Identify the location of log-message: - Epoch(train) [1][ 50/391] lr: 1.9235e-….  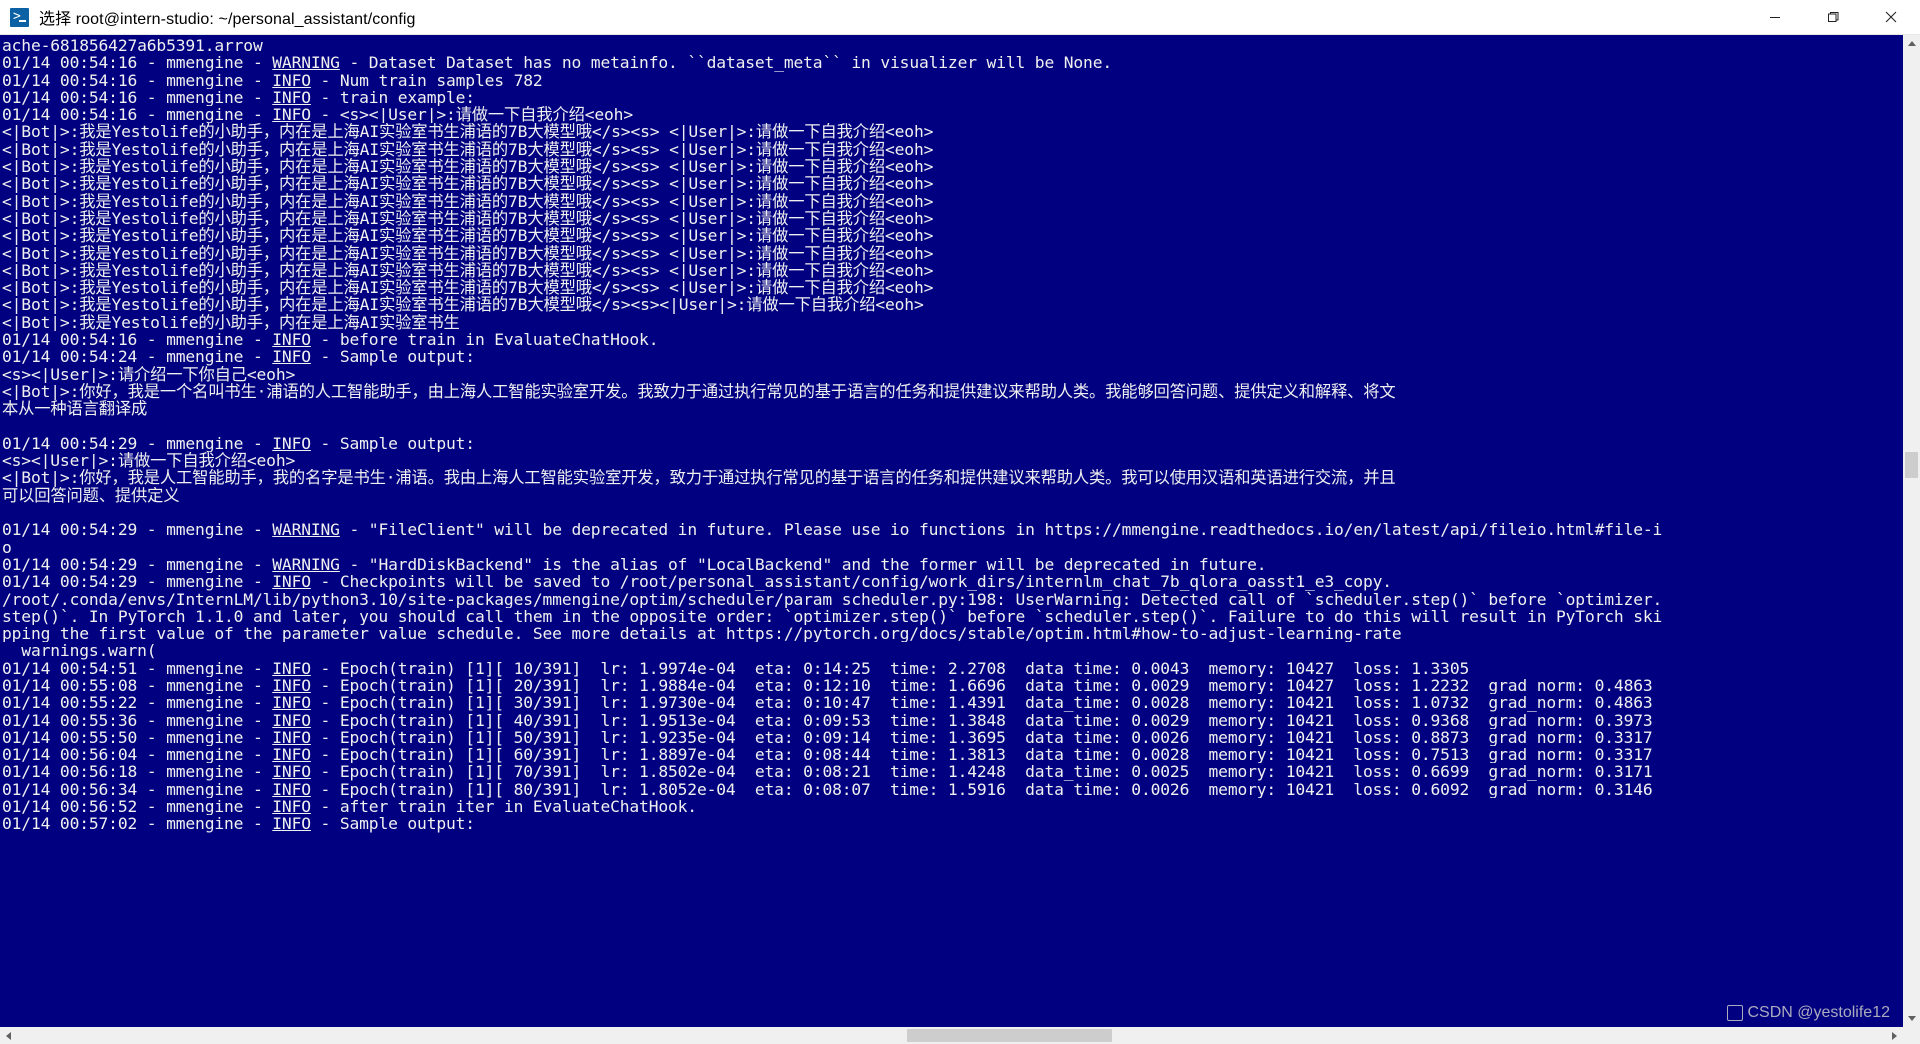
(981, 737).